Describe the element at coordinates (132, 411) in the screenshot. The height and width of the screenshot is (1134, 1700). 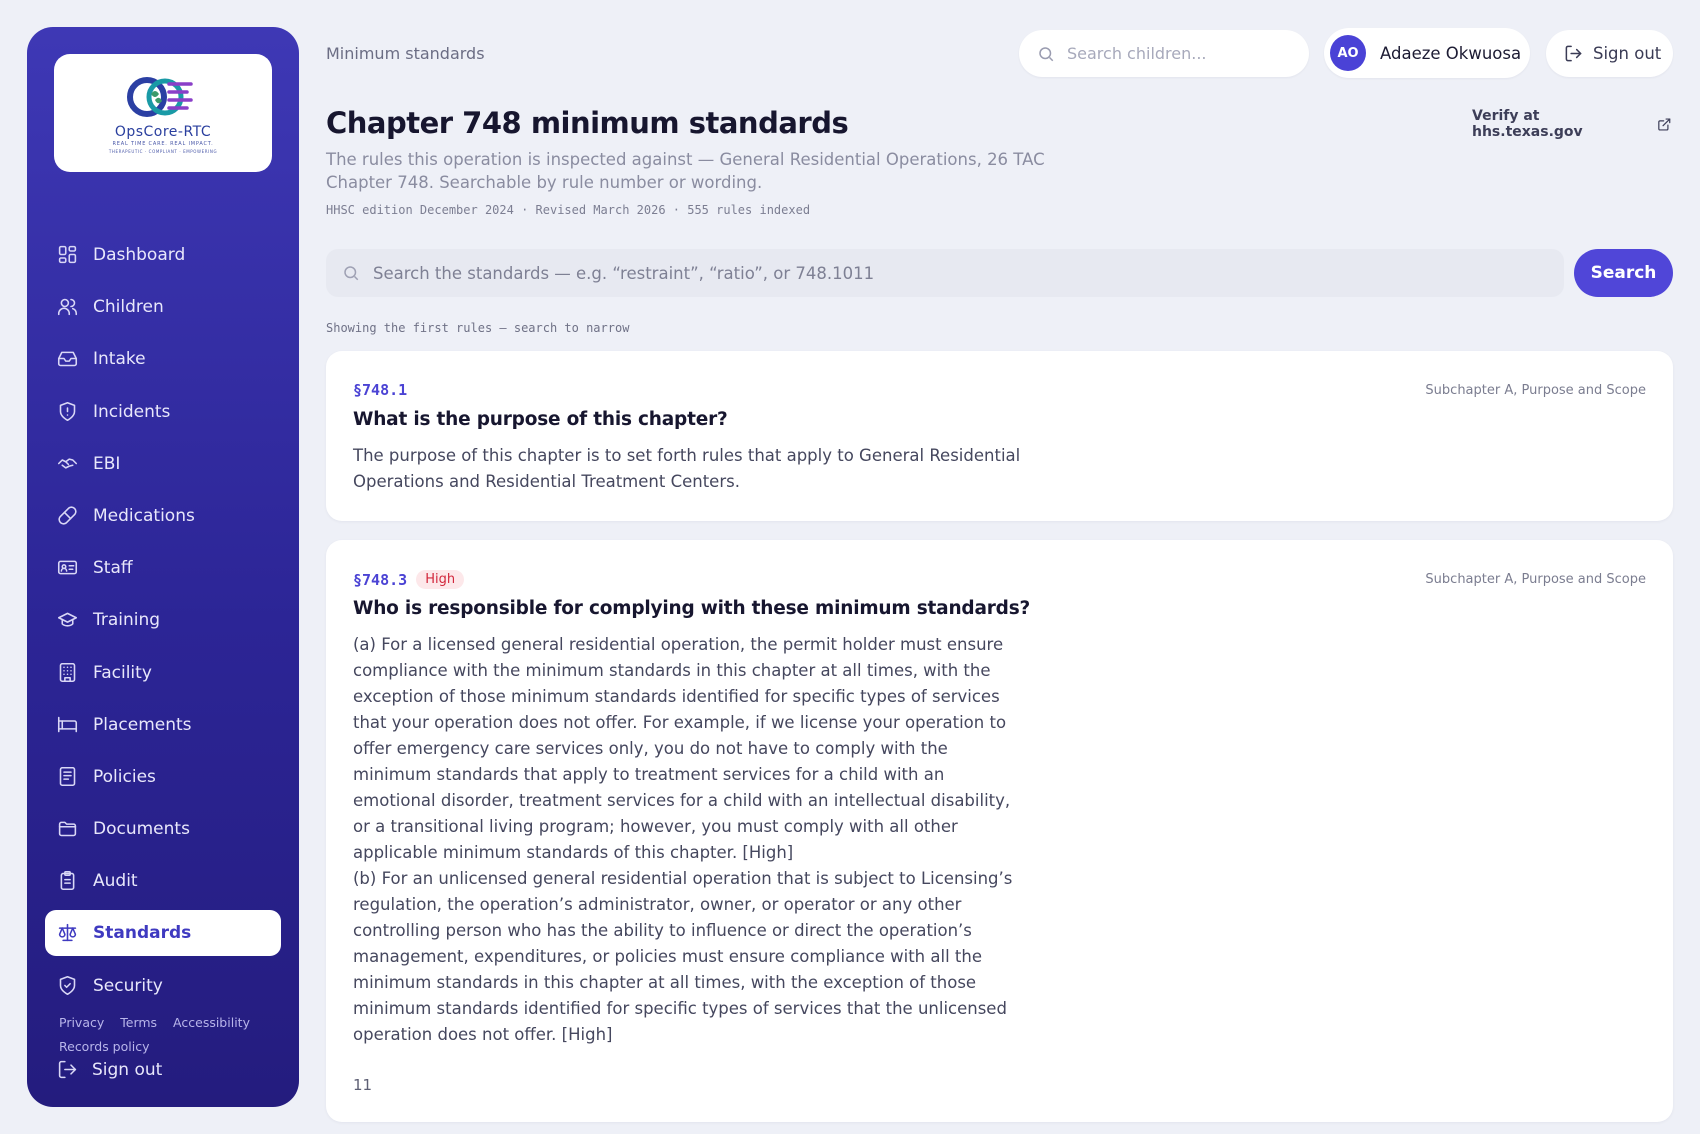
I see `sidebar-item-label: Incidents` at that location.